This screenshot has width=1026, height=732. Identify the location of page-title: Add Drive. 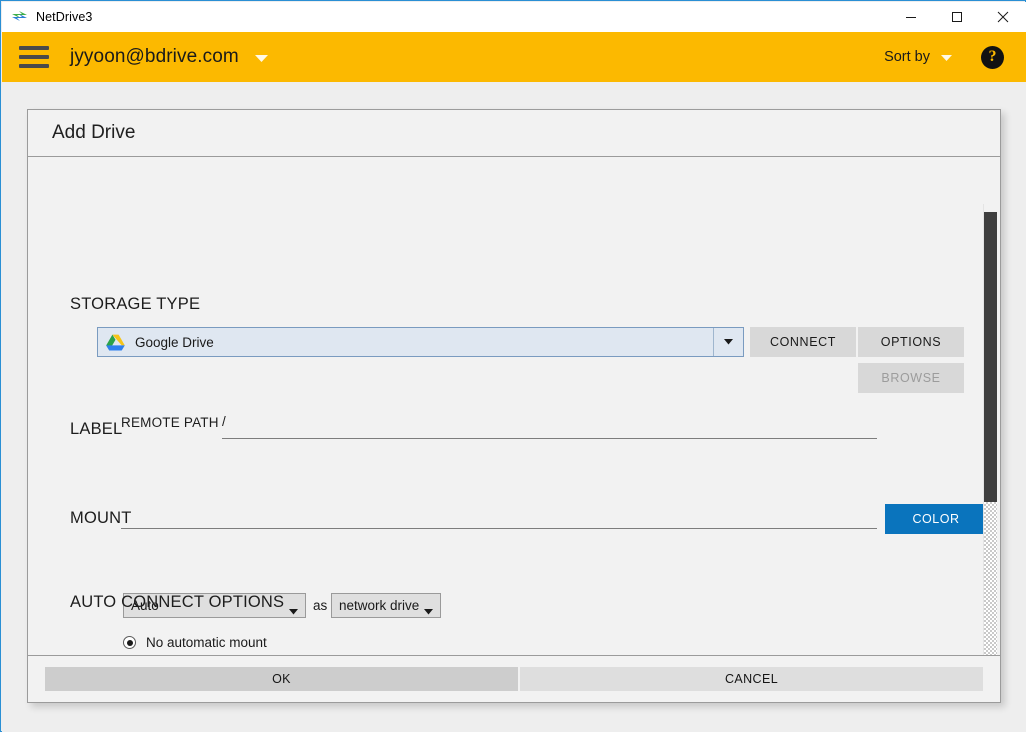
(94, 132).